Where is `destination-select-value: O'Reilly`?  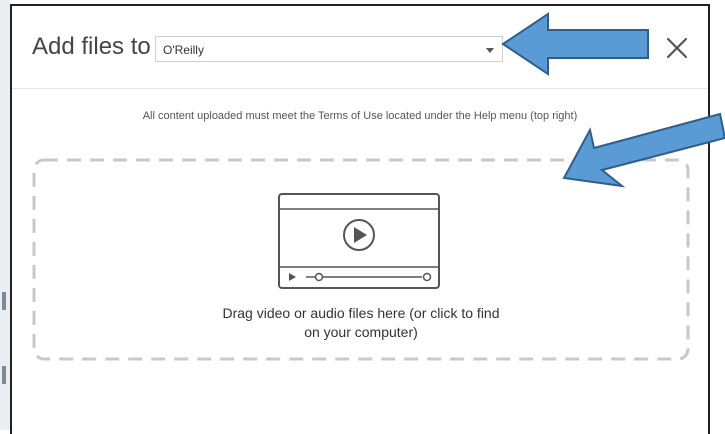
destination-select-value: O'Reilly is located at coordinates (183, 50).